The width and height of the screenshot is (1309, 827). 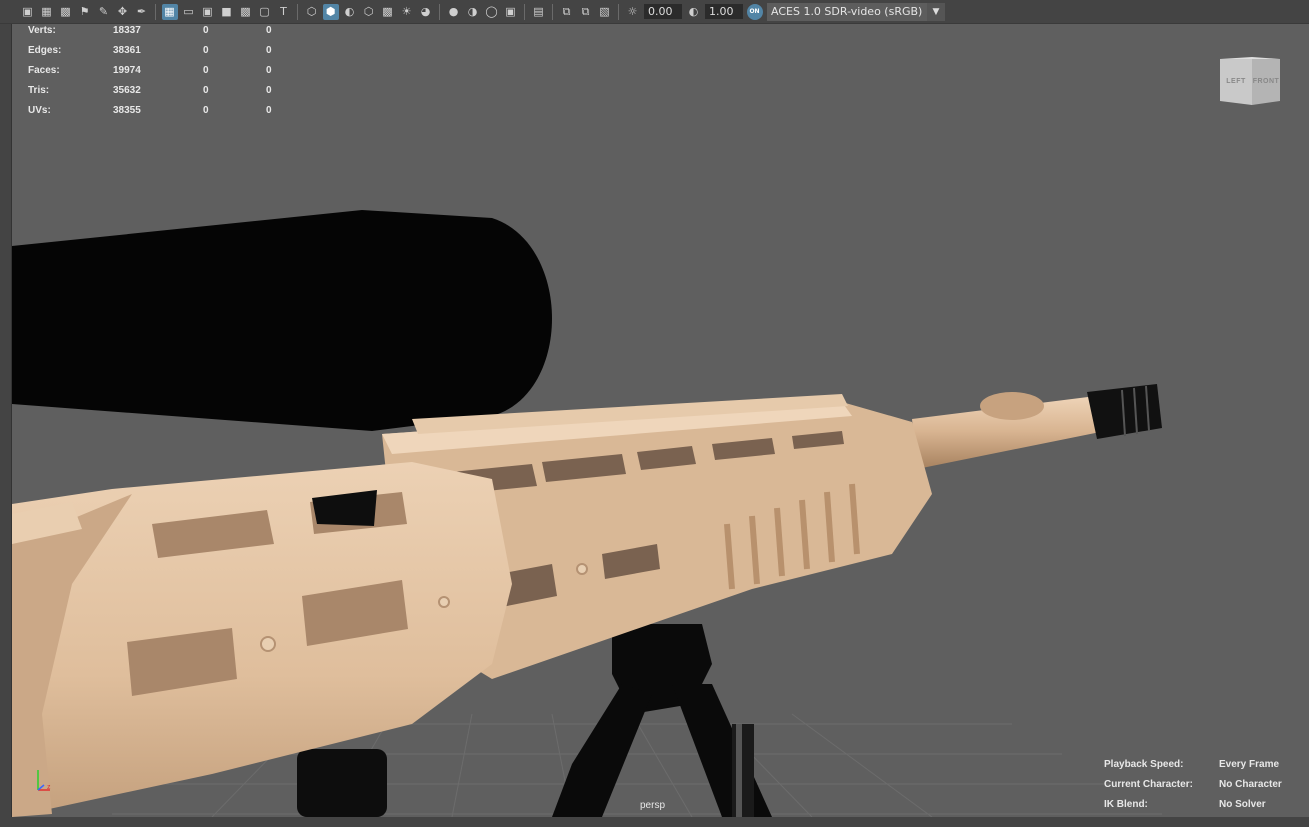 I want to click on camera-name-label: persp, so click(x=653, y=805).